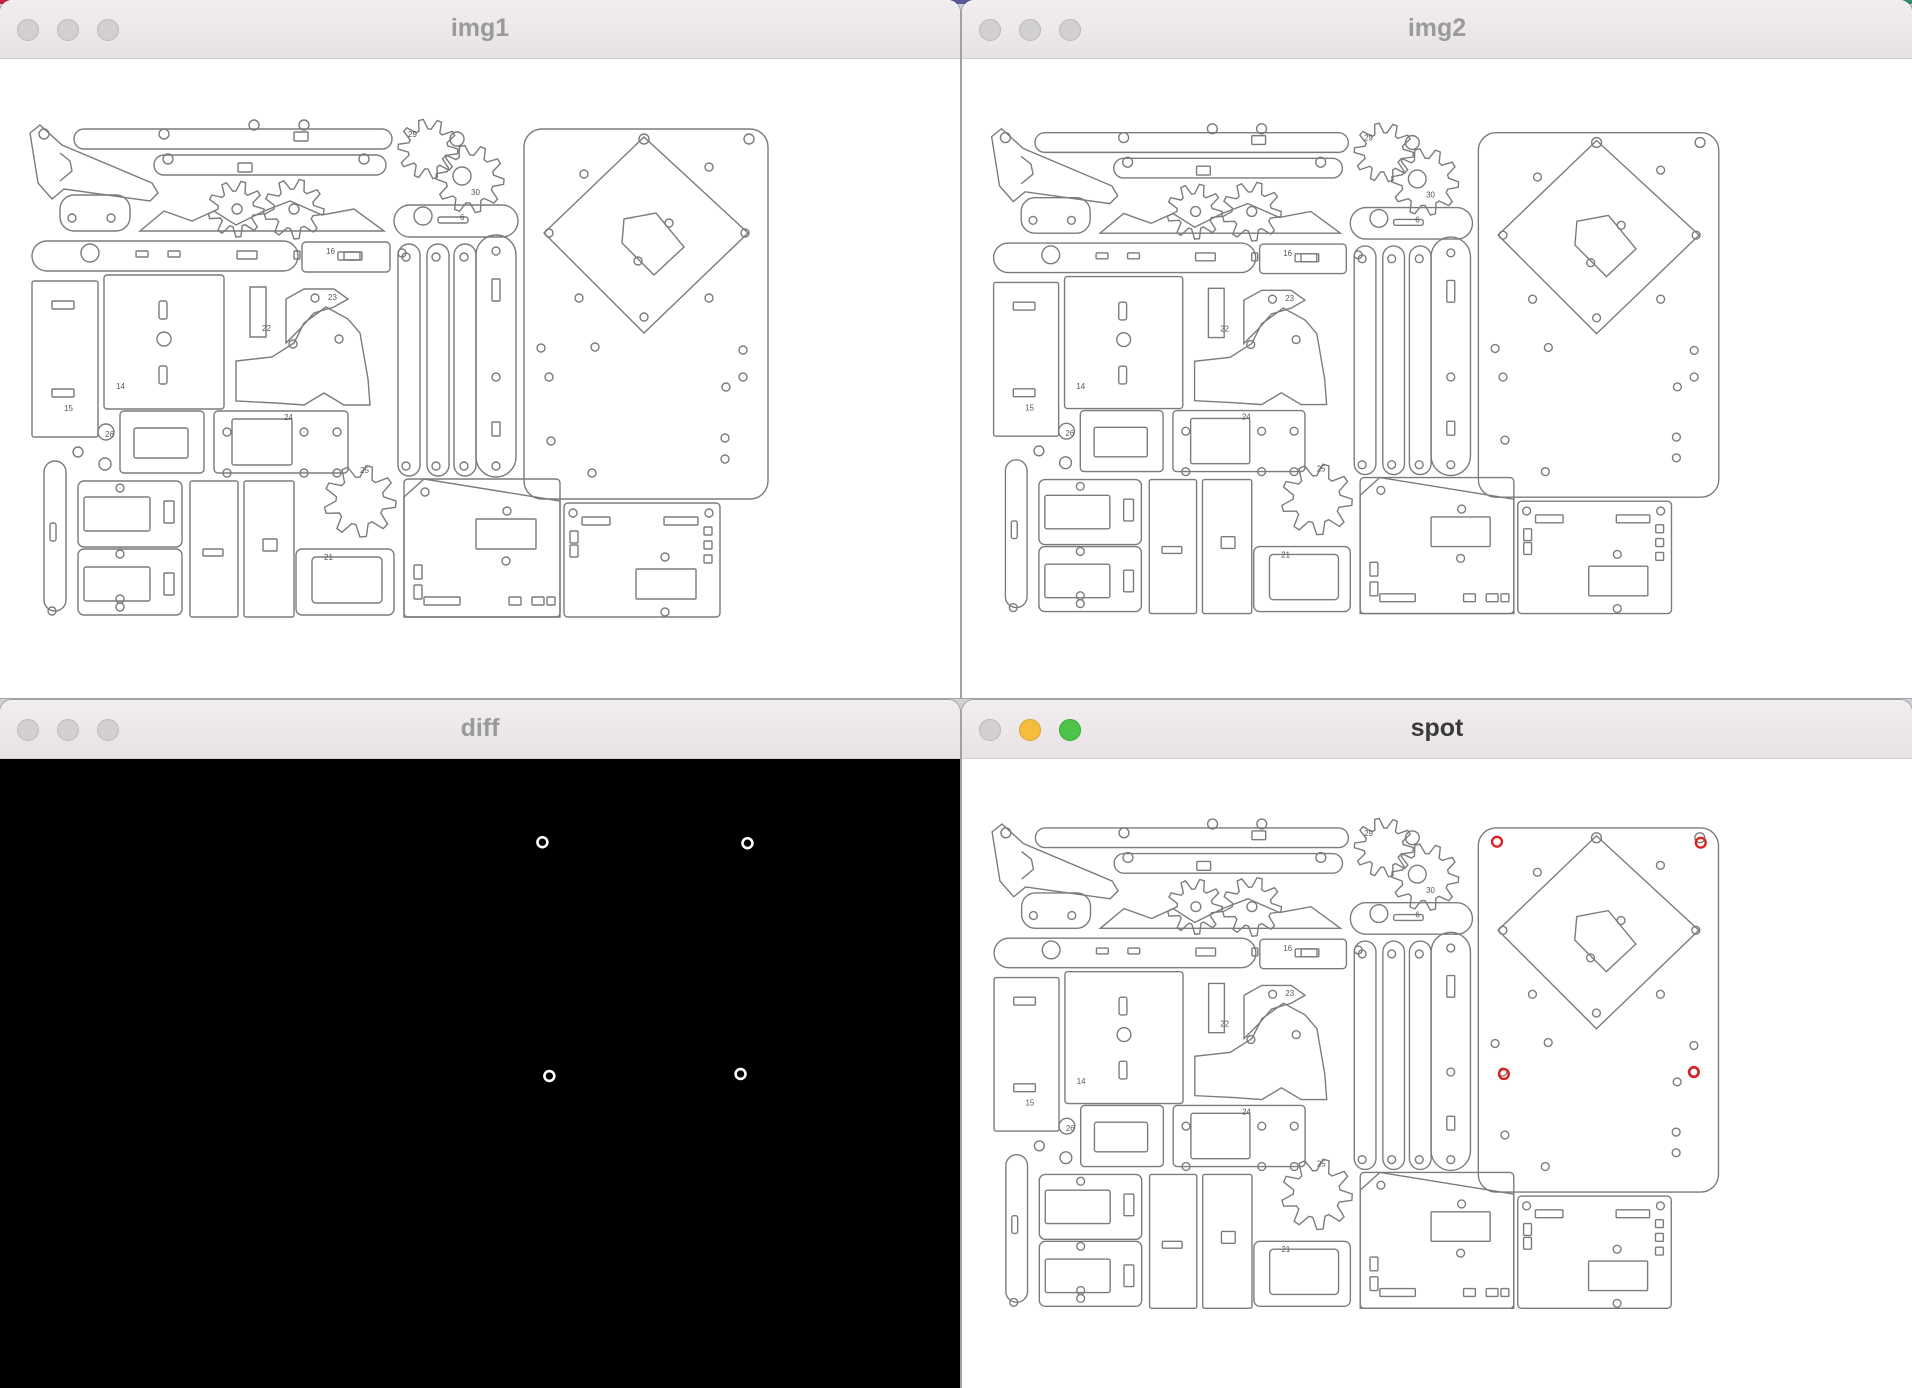  What do you see at coordinates (1289, 298) in the screenshot?
I see `part-number-label: 23` at bounding box center [1289, 298].